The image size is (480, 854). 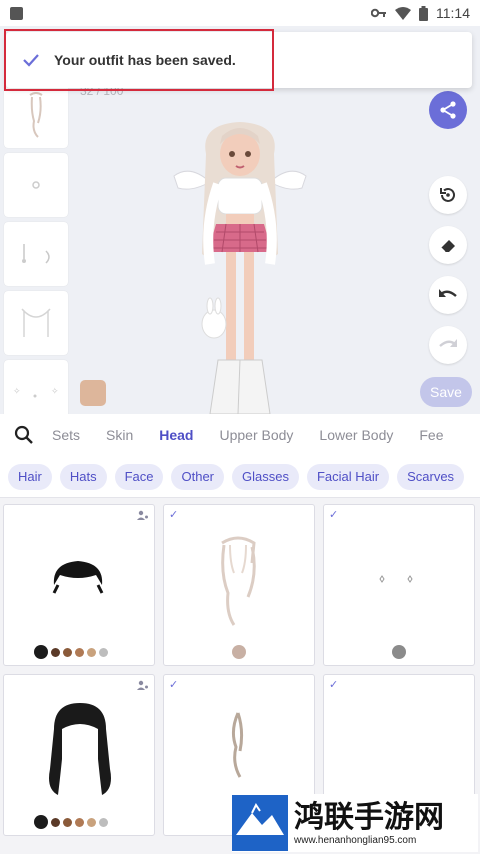 I want to click on key-icon, so click(x=378, y=13).